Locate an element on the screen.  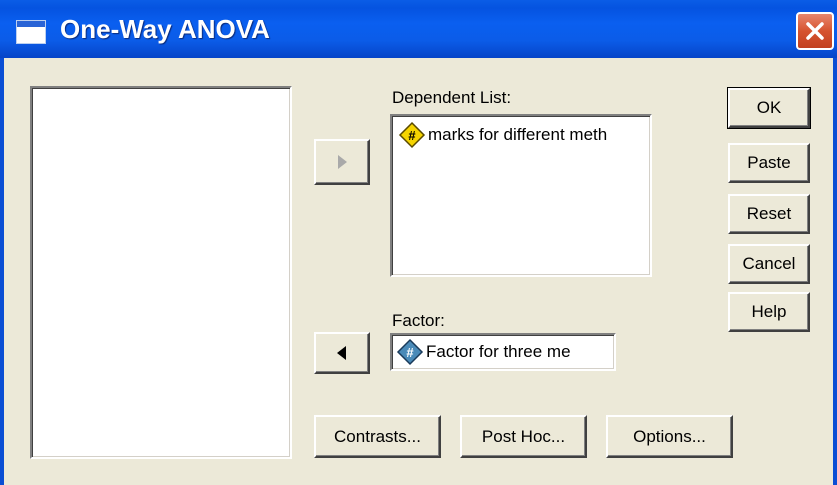
window-frame-right is located at coordinates (835, 271).